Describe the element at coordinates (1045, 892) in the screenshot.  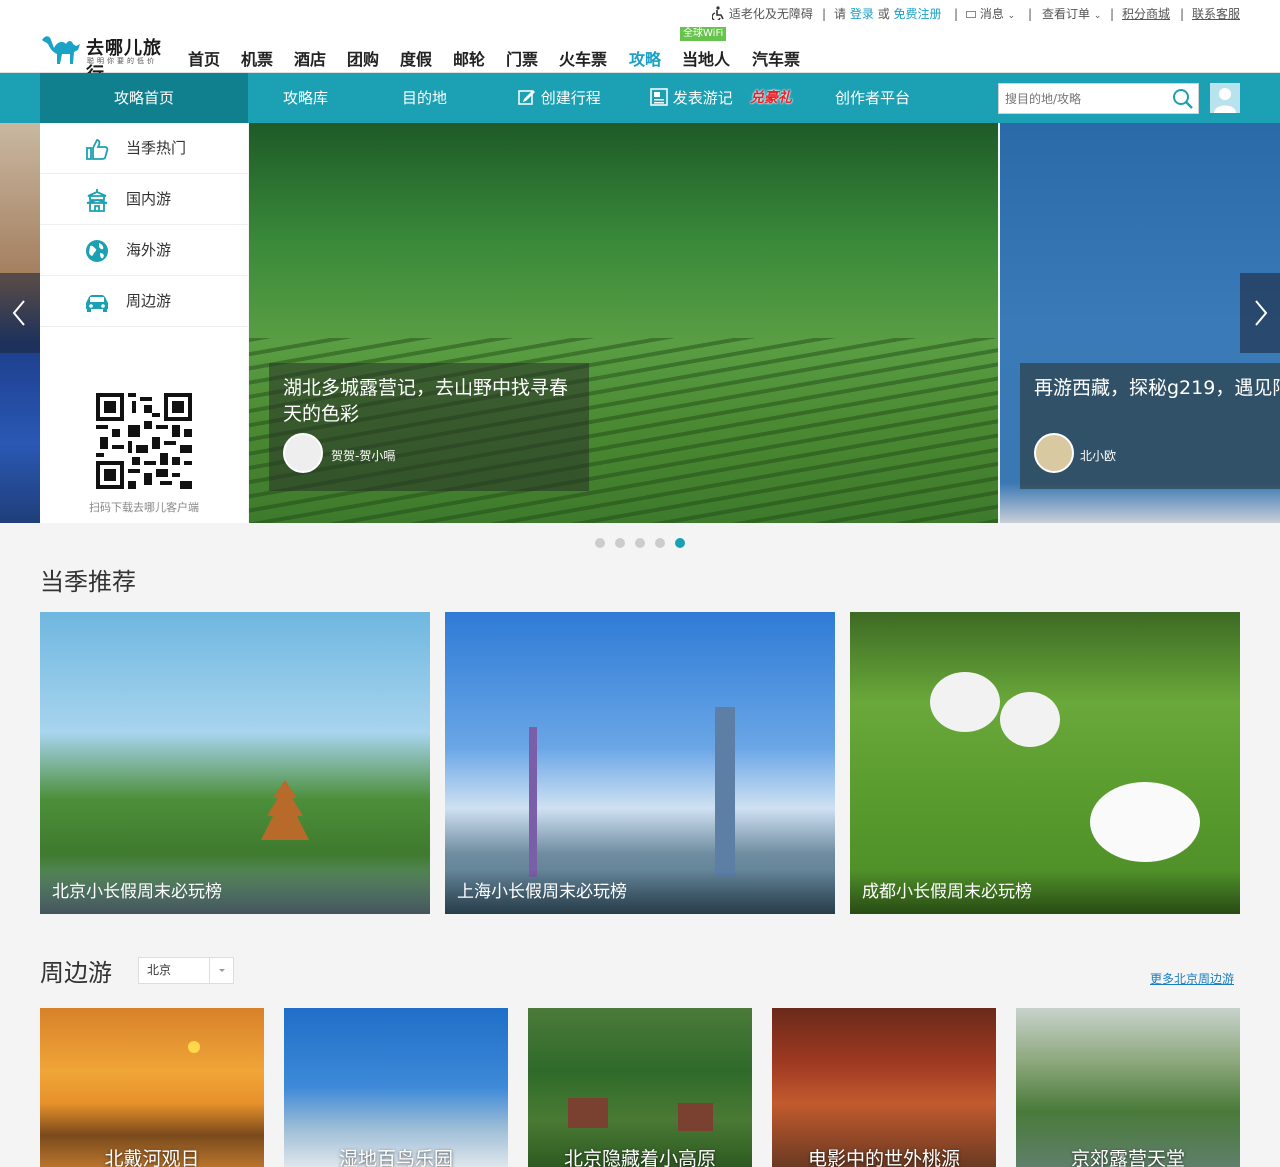
I see `seasonal-card-label: 成都小长假周末必玩榜` at that location.